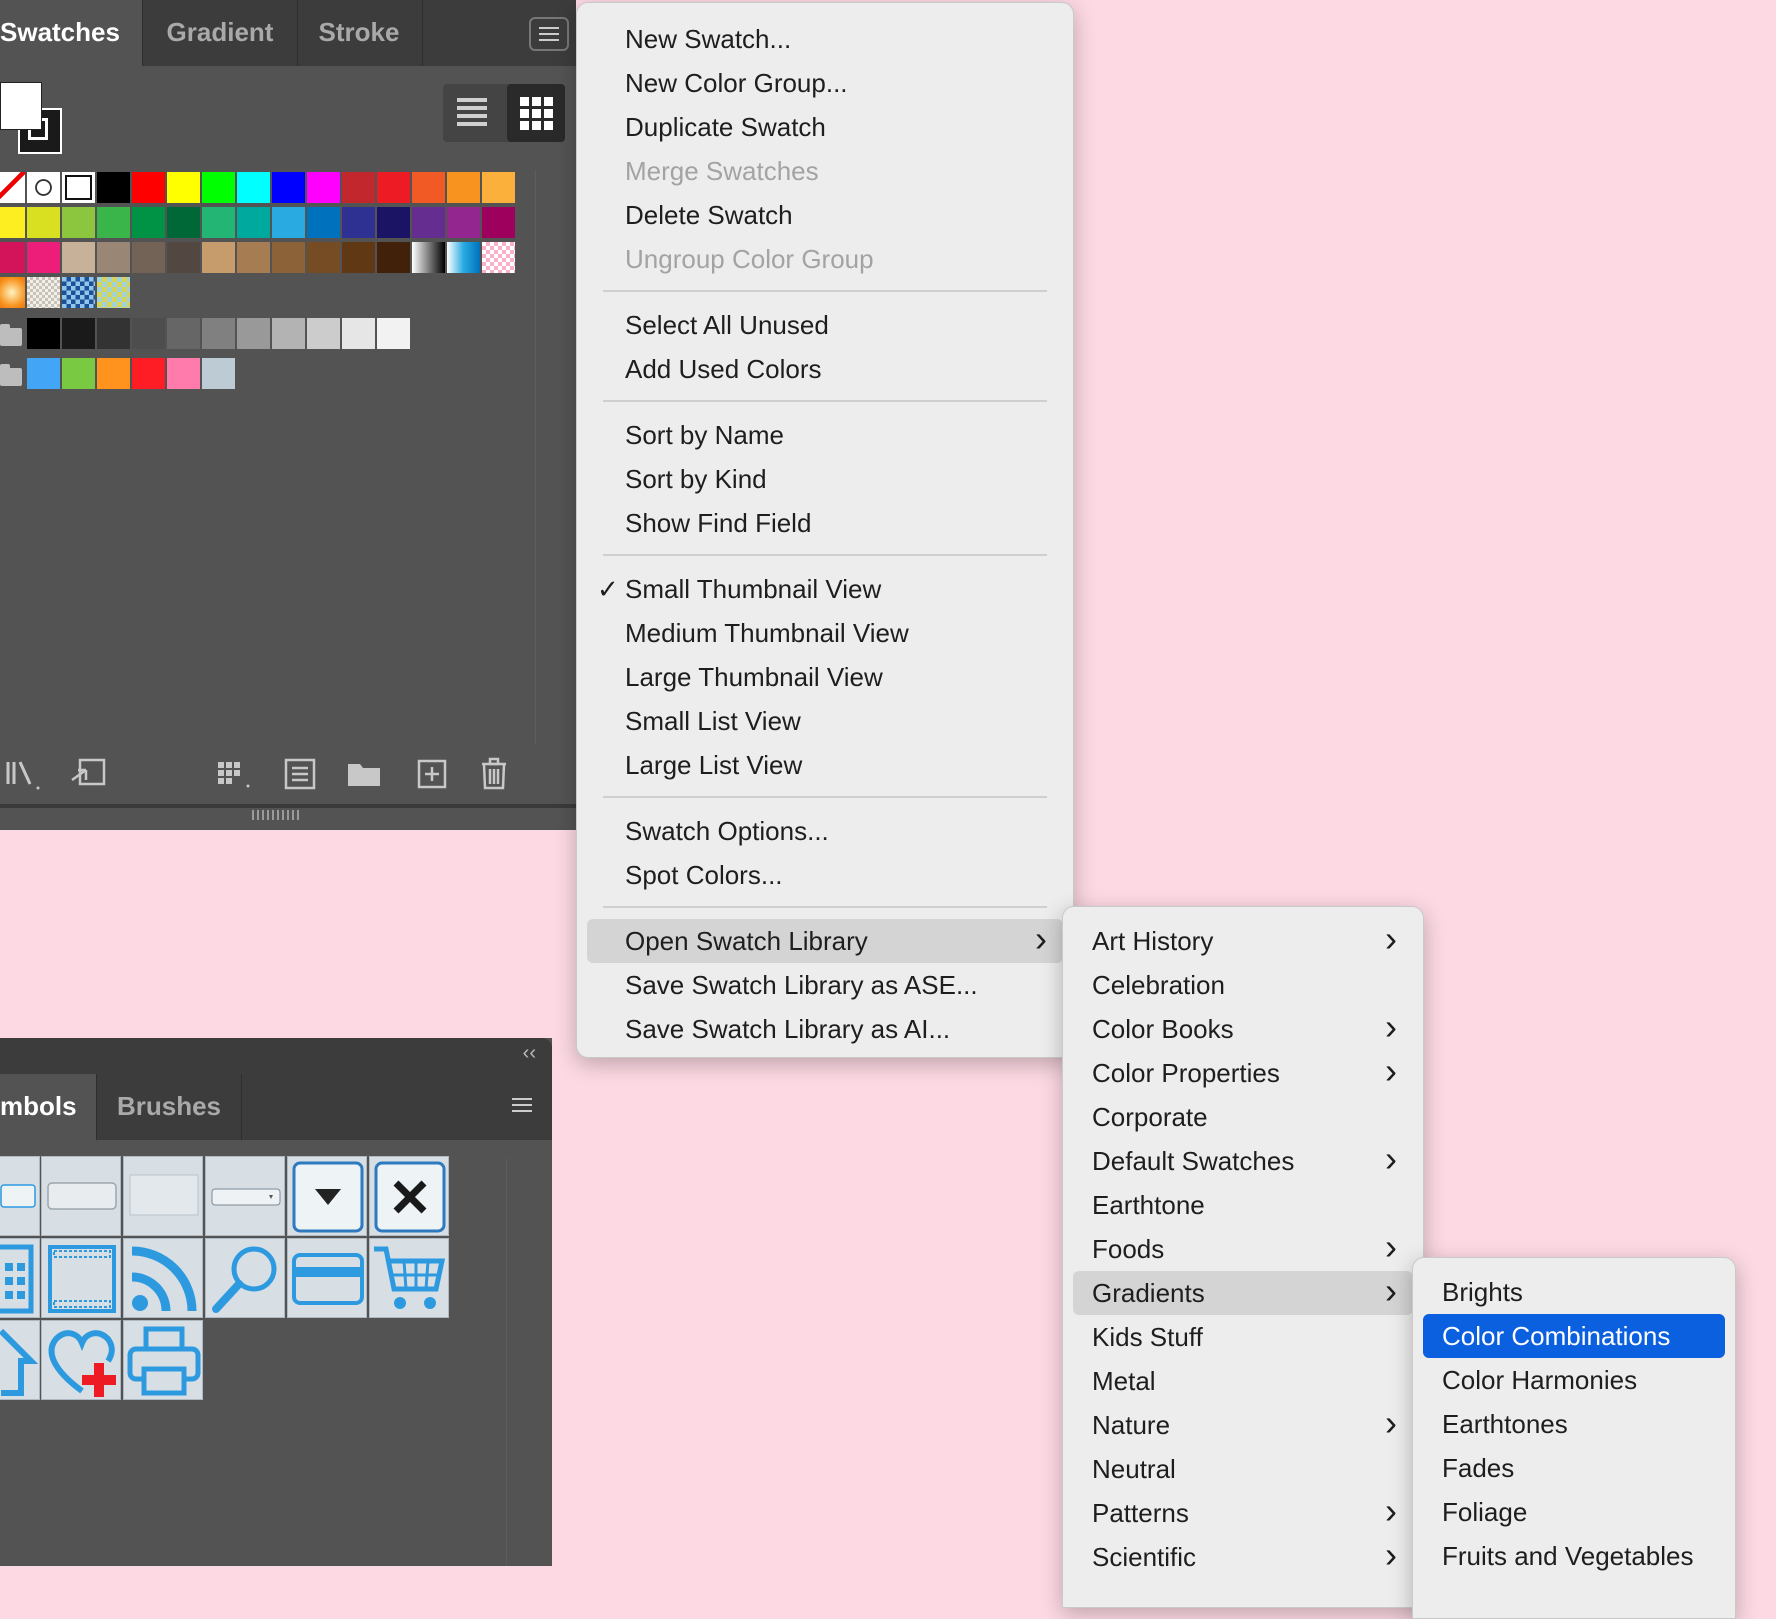 The width and height of the screenshot is (1776, 1619). Describe the element at coordinates (825, 721) in the screenshot. I see `menu-item-small-list-view: Small List View` at that location.